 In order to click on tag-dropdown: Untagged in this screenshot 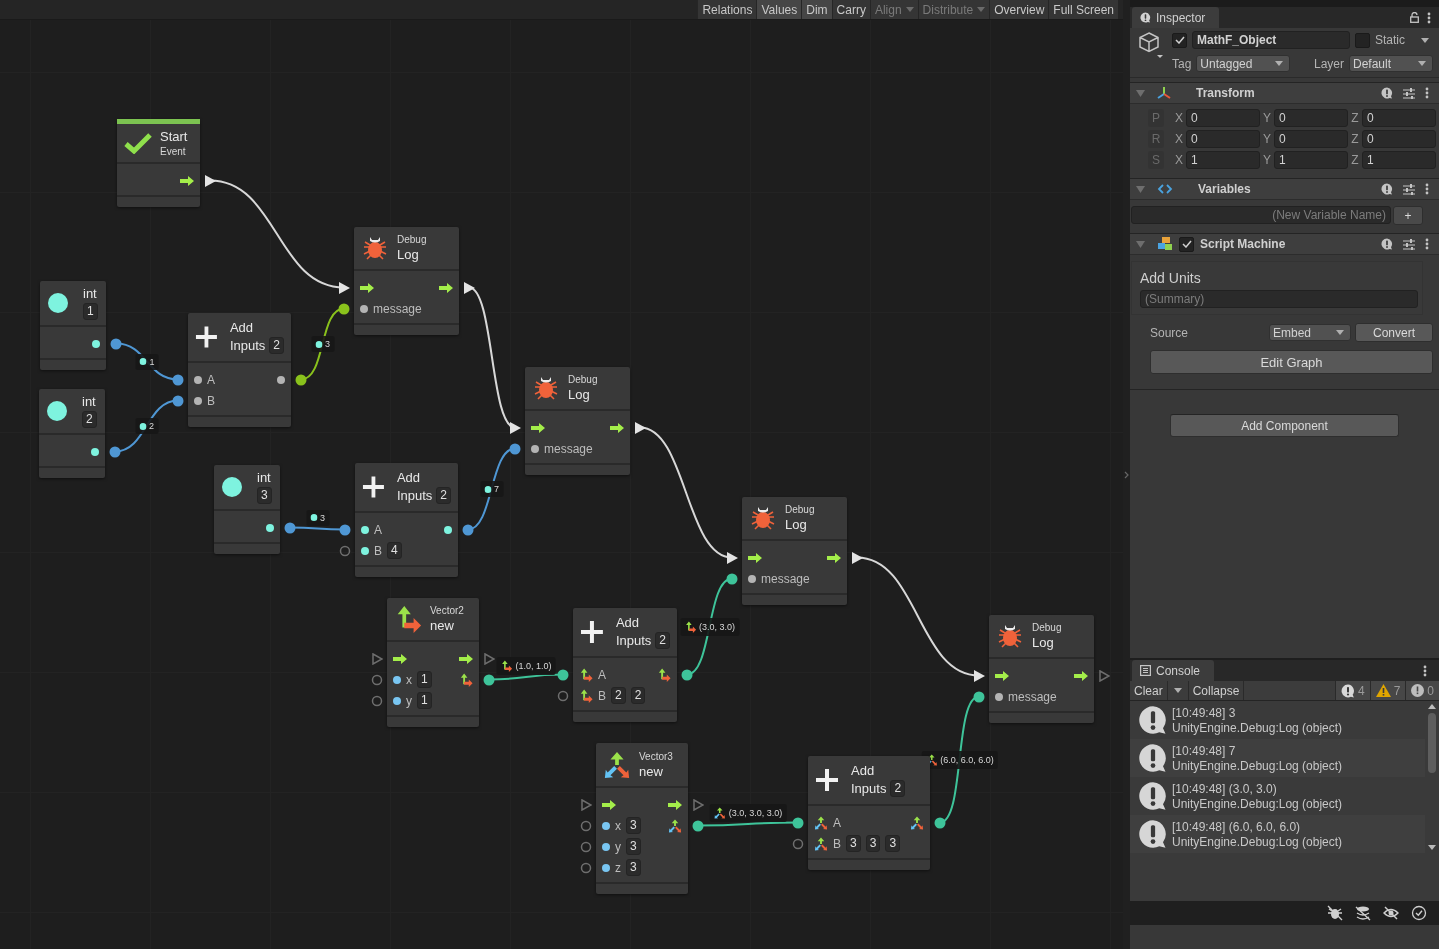, I will do `click(1243, 63)`.